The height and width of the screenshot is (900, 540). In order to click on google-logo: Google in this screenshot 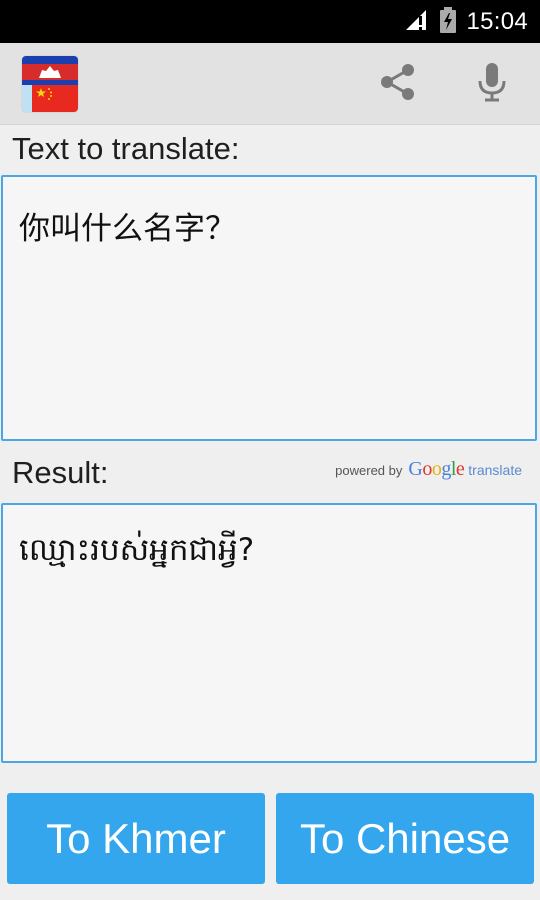, I will do `click(436, 469)`.